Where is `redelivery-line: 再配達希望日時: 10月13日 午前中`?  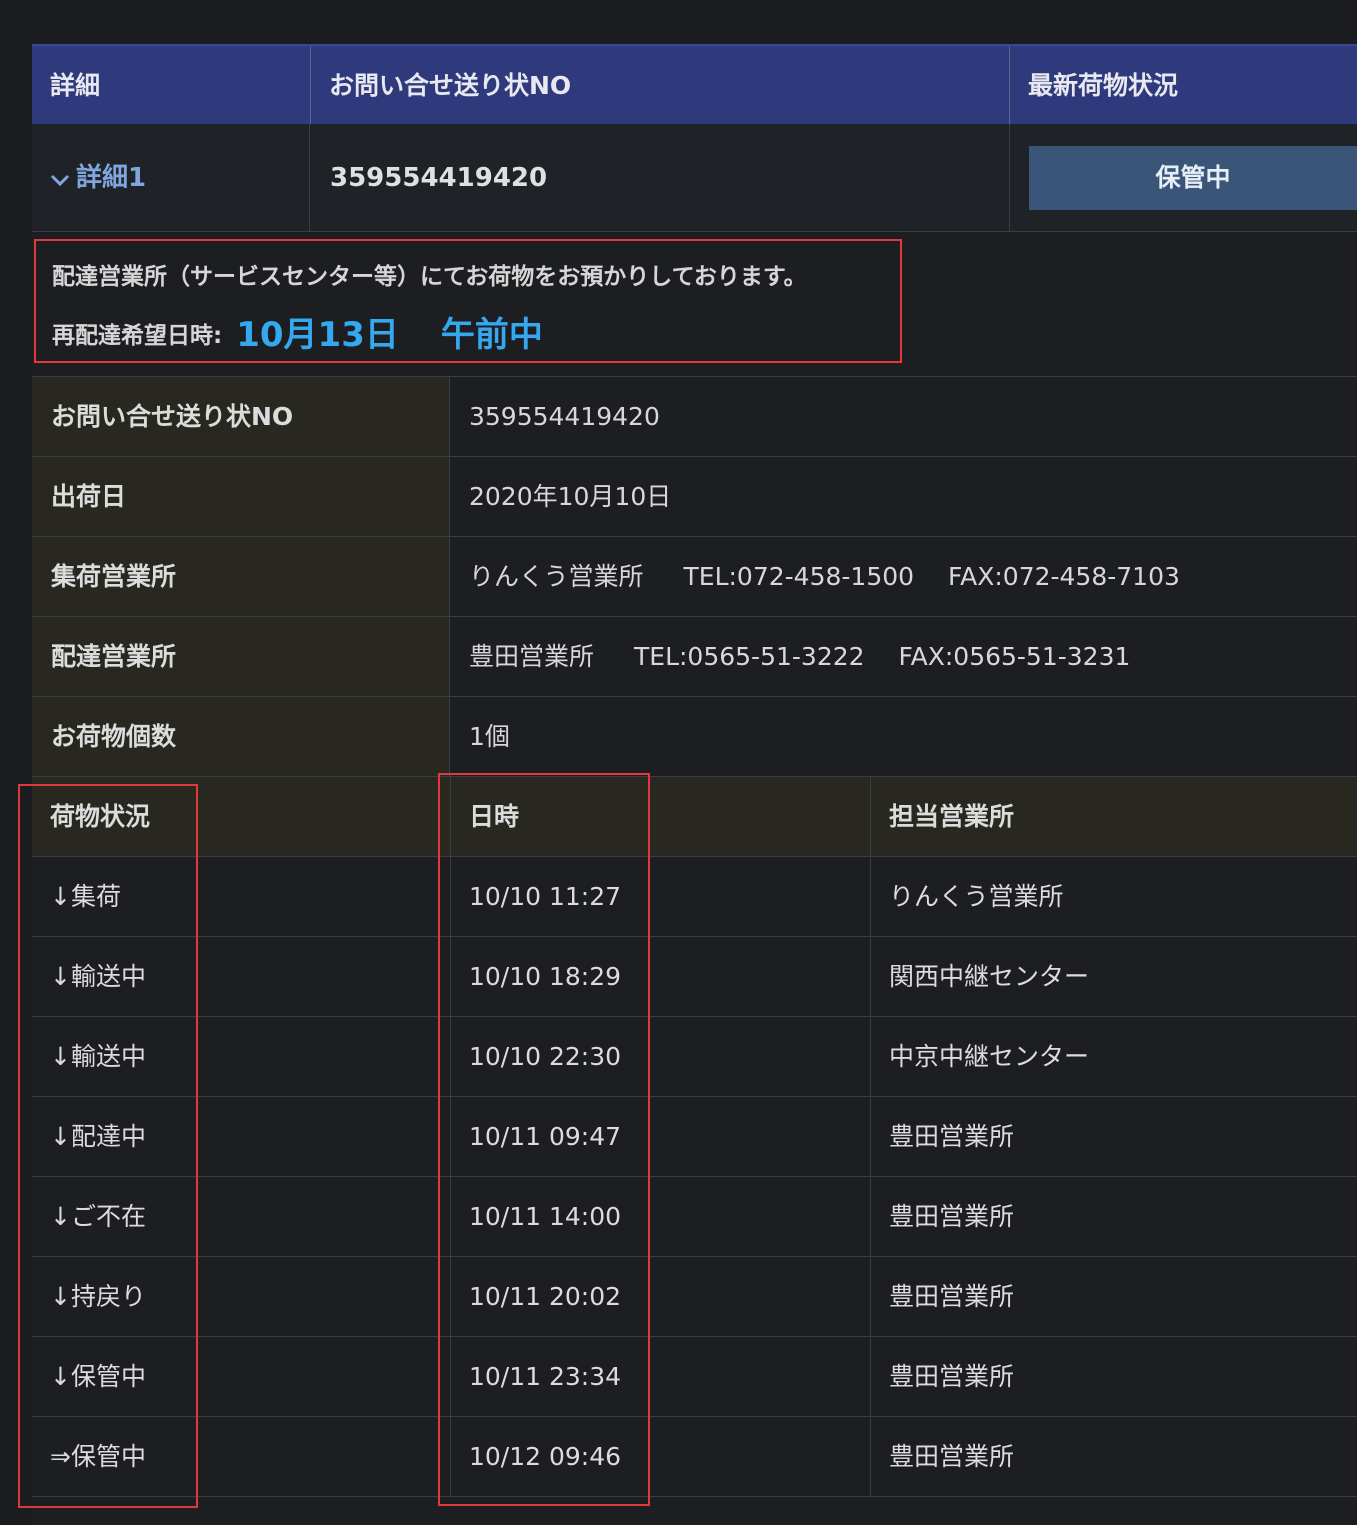
redelivery-line: 再配達希望日時: 10月13日 午前中 is located at coordinates (297, 331).